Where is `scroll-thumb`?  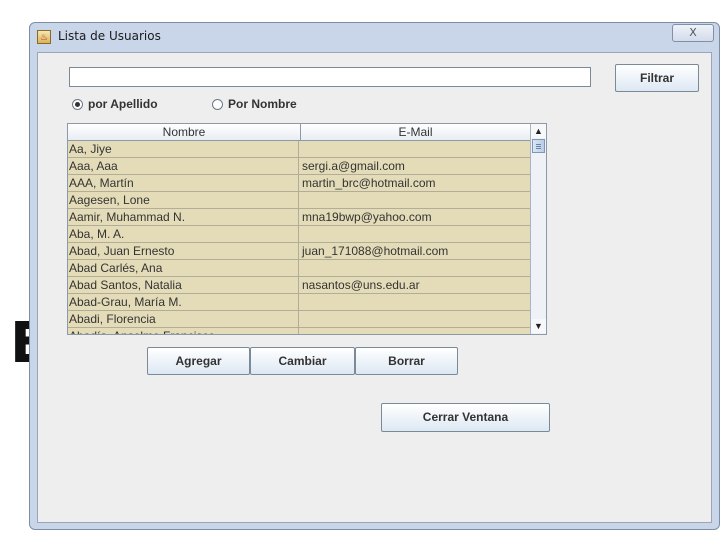 scroll-thumb is located at coordinates (538, 146).